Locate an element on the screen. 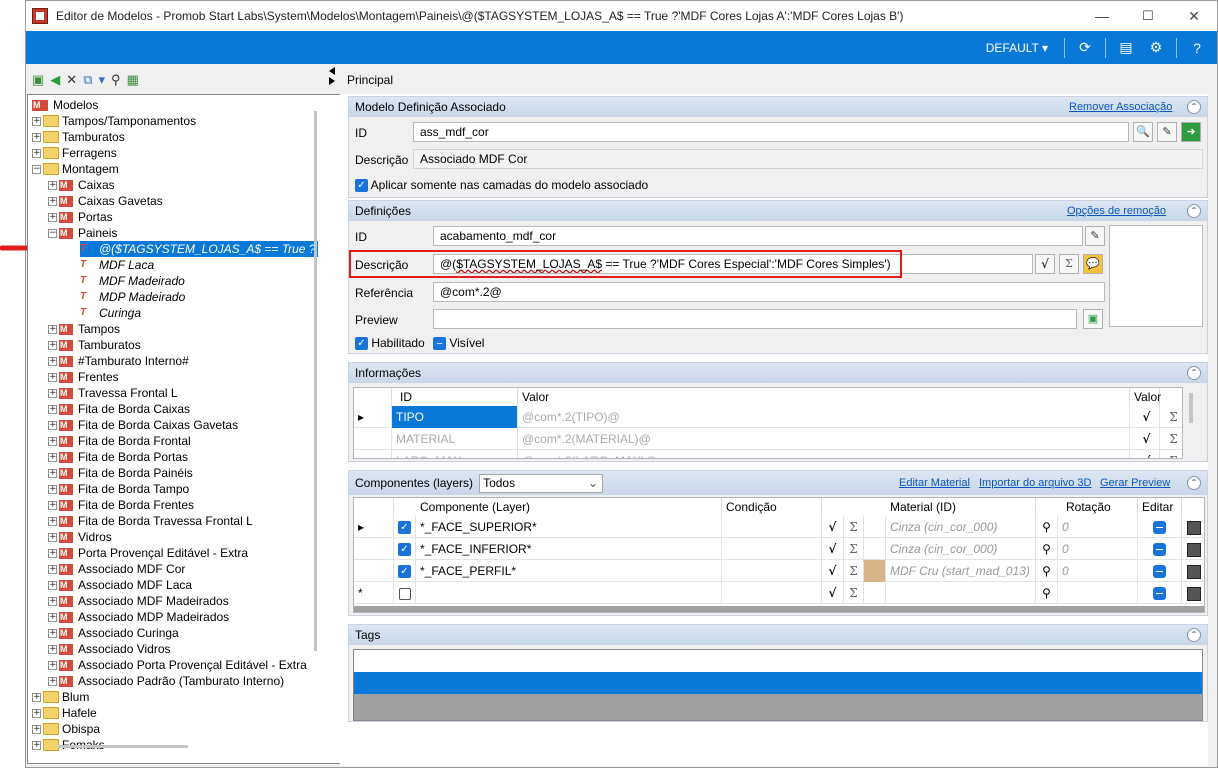  def-id-field: acabamento_mdf_cor is located at coordinates (758, 236).